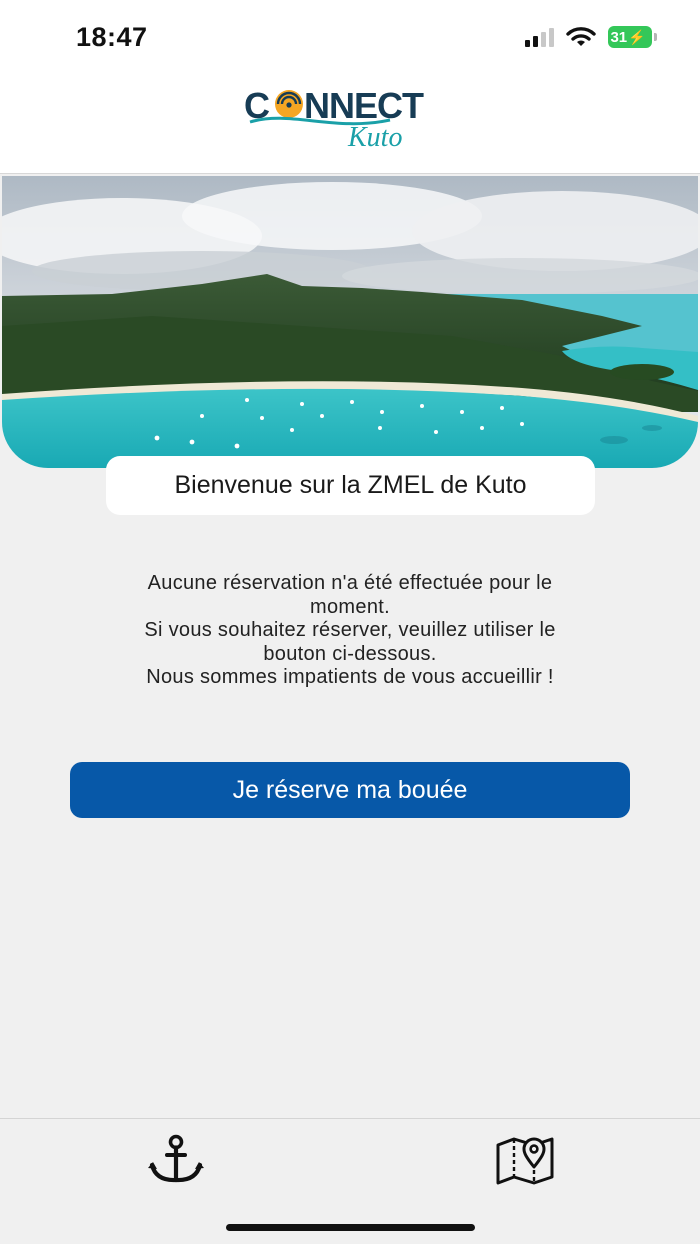 This screenshot has width=700, height=1244. Describe the element at coordinates (525, 1160) in the screenshot. I see `map-pin-icon` at that location.